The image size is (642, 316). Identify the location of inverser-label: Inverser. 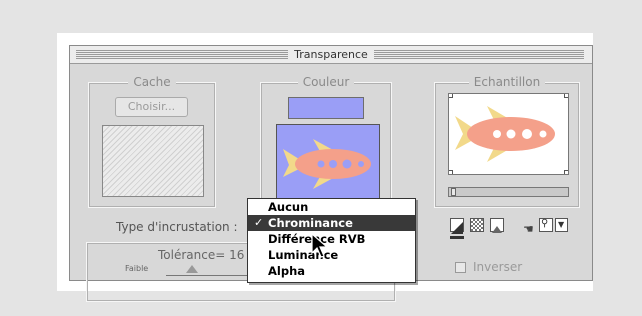
(498, 267).